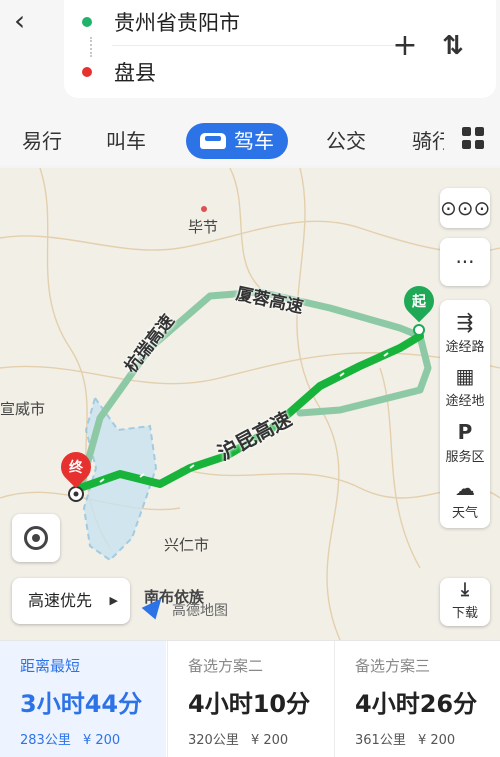 The width and height of the screenshot is (500, 757). What do you see at coordinates (346, 141) in the screenshot?
I see `tab-transit: 公交` at bounding box center [346, 141].